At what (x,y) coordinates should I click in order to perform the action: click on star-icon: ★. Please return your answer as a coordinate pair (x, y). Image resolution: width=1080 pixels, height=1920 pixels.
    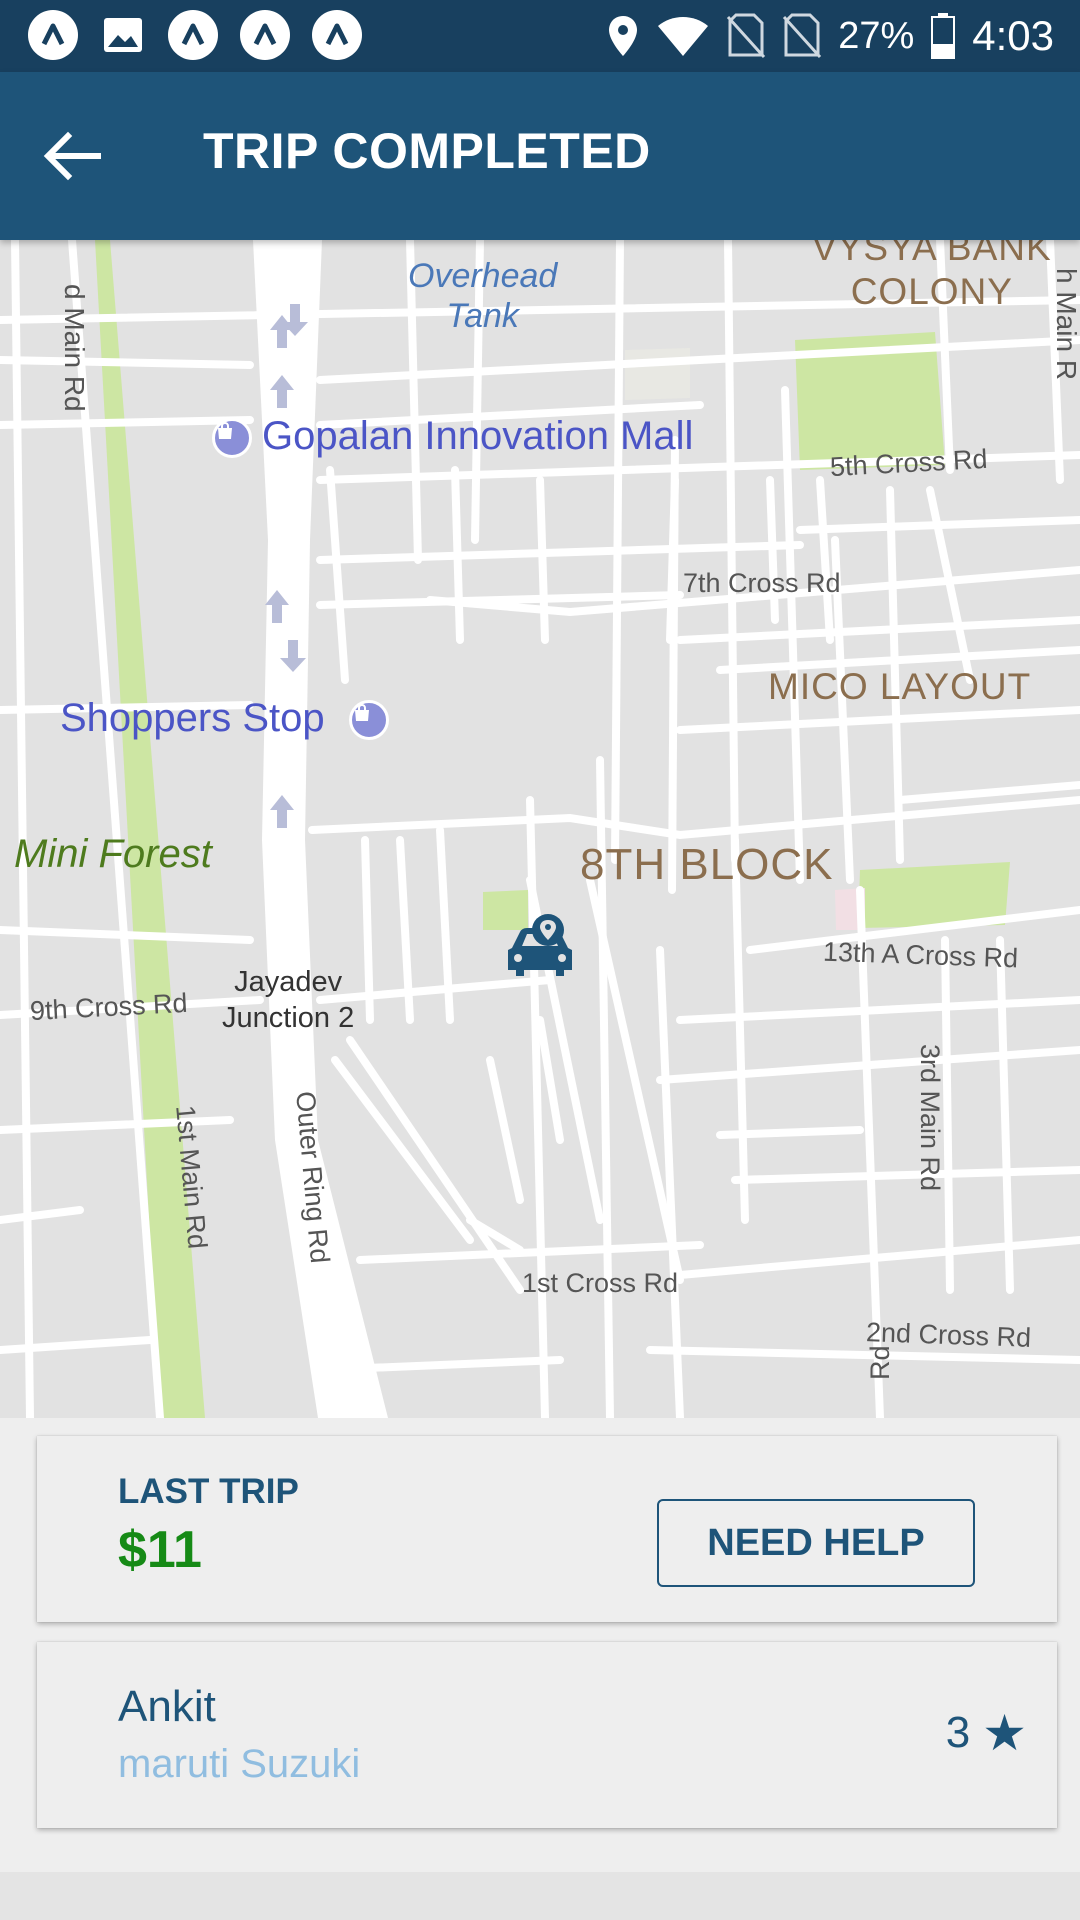
    Looking at the image, I should click on (1004, 1733).